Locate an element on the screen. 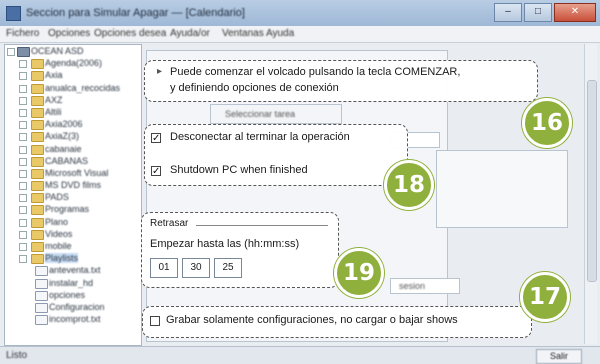 This screenshot has width=600, height=364. tree-item-label: Agenda(2006) is located at coordinates (74, 63).